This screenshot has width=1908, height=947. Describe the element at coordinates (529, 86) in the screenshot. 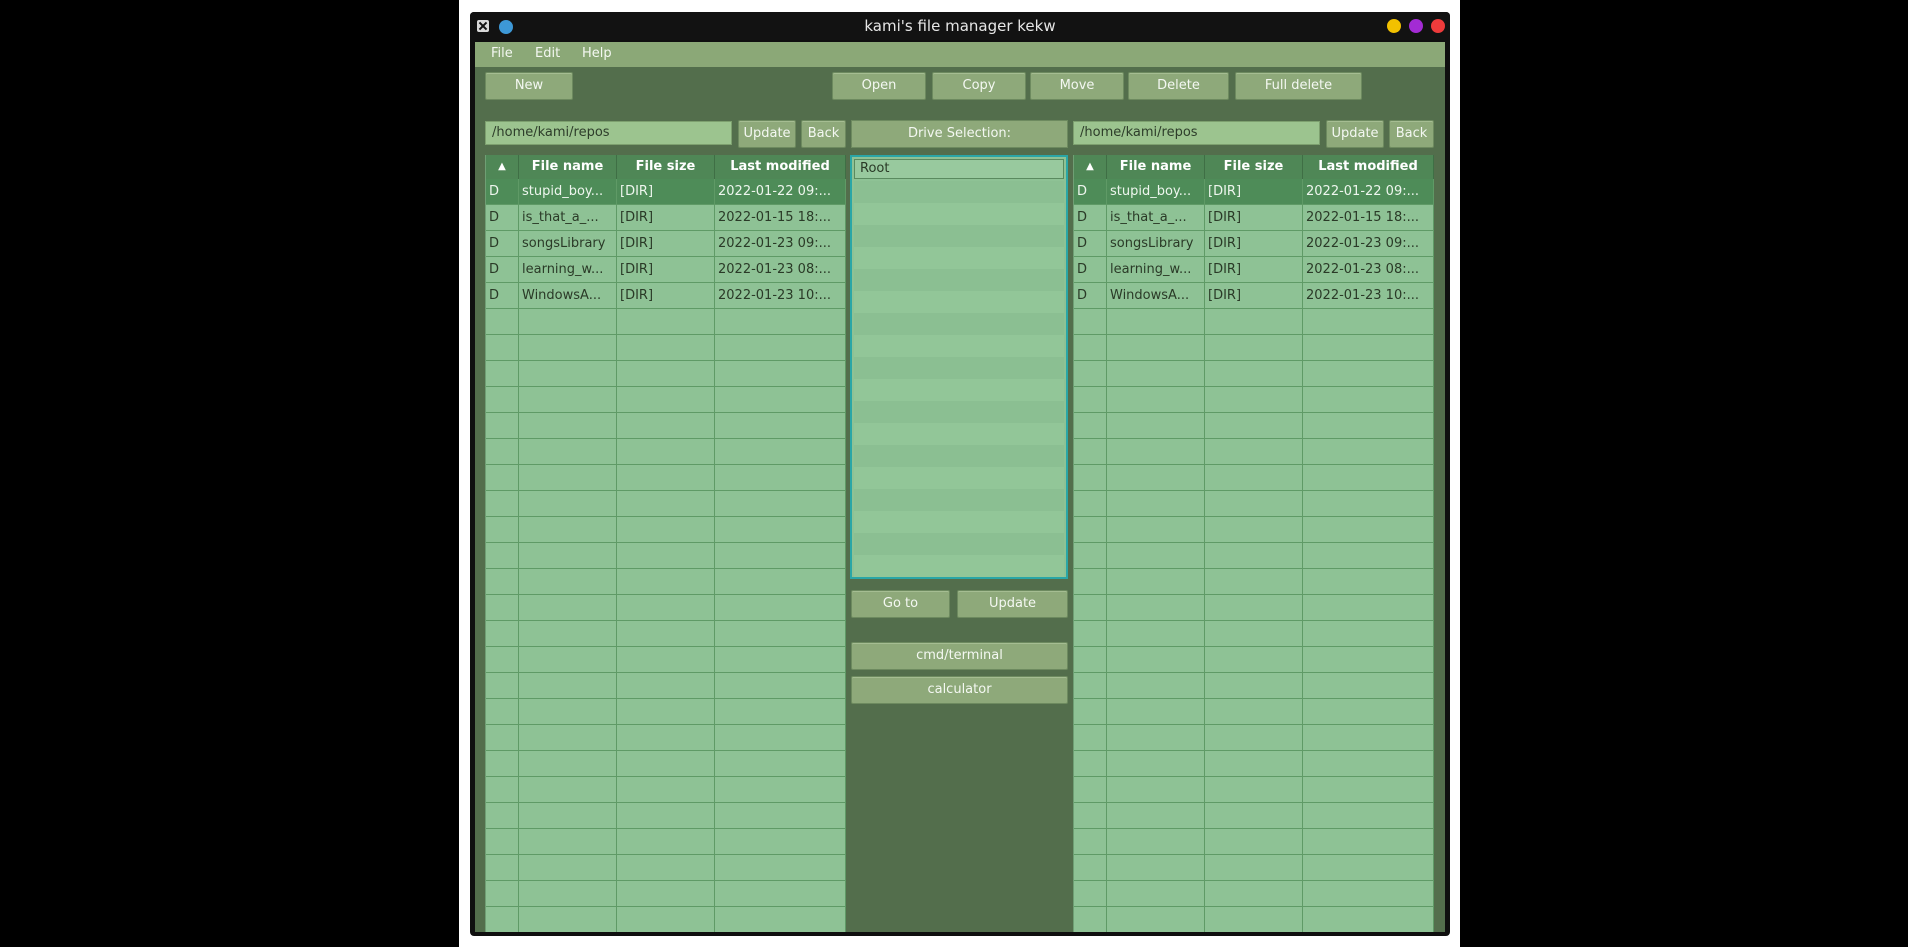

I see `new-button: New` at that location.